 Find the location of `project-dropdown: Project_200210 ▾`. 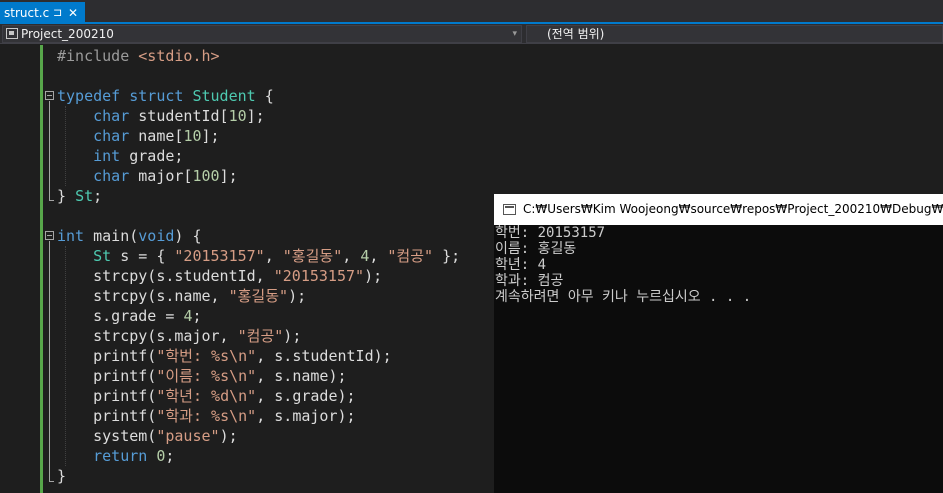

project-dropdown: Project_200210 ▾ is located at coordinates (262, 34).